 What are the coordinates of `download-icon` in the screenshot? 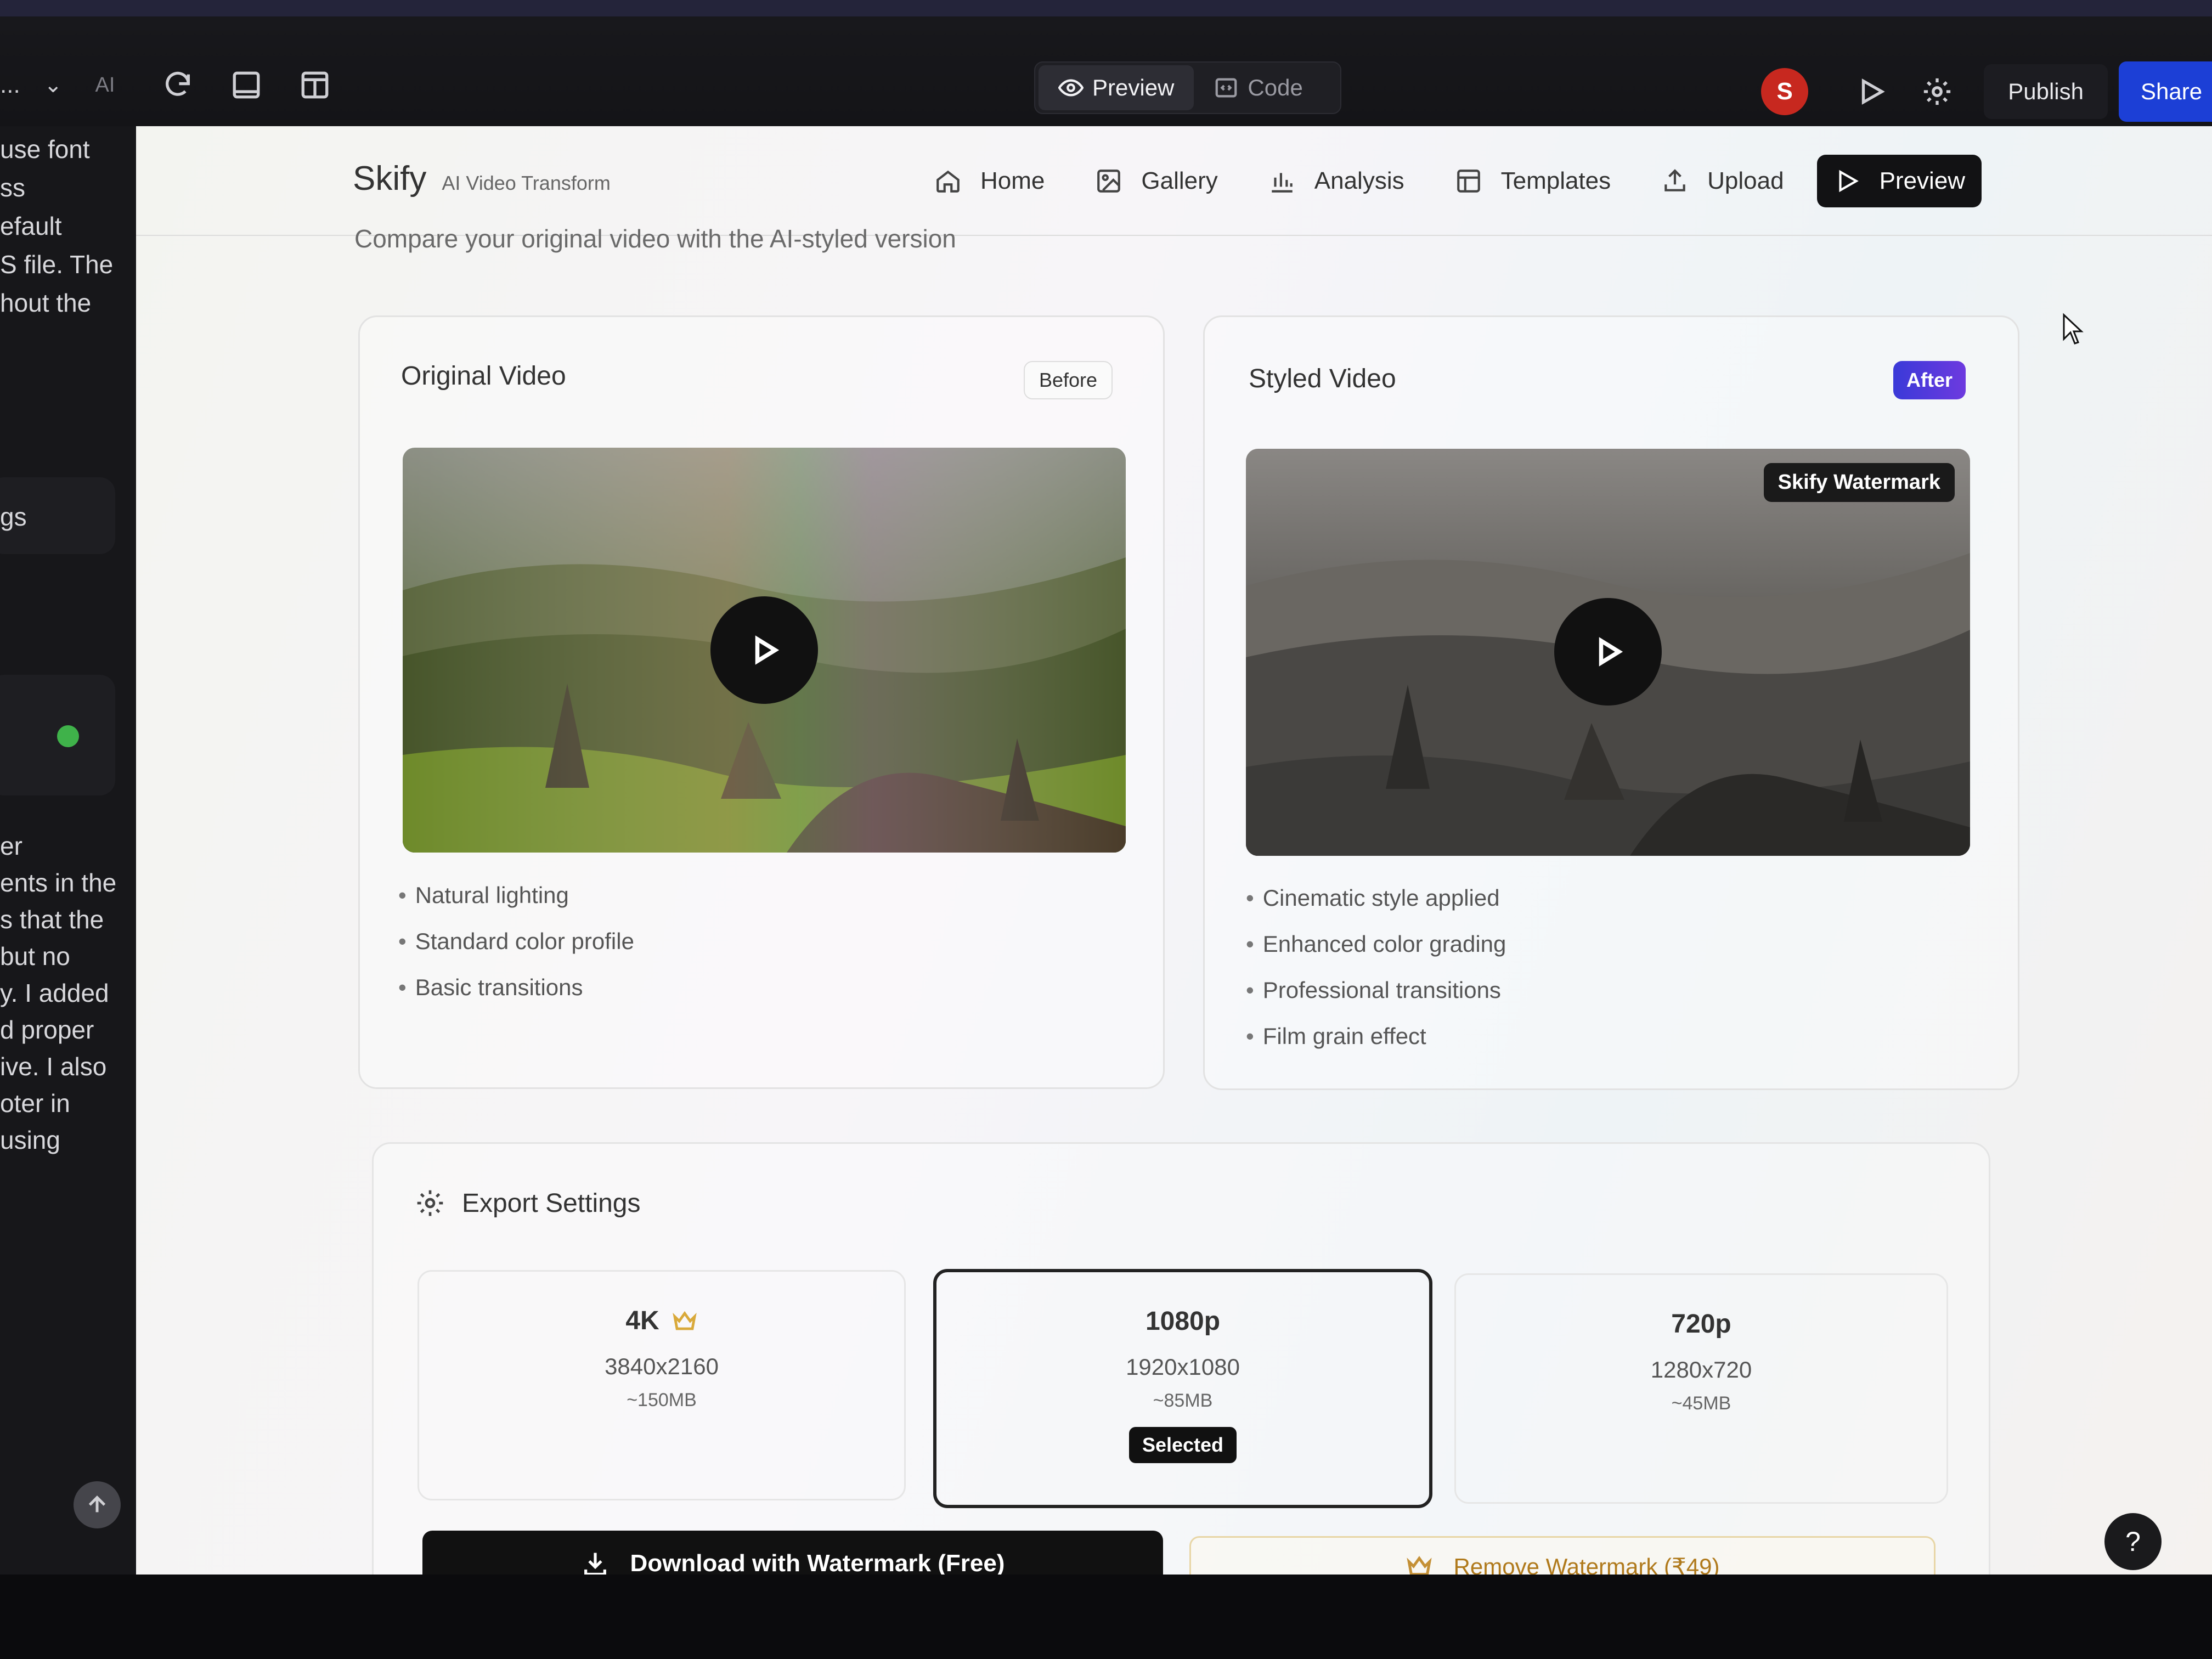 It's located at (595, 1564).